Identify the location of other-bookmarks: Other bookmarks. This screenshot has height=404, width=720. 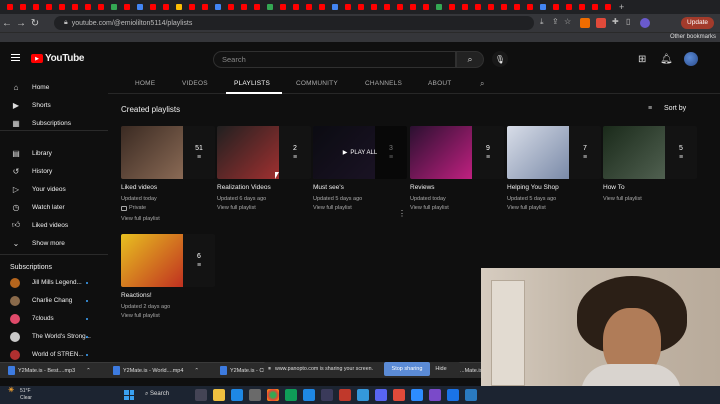
(693, 37).